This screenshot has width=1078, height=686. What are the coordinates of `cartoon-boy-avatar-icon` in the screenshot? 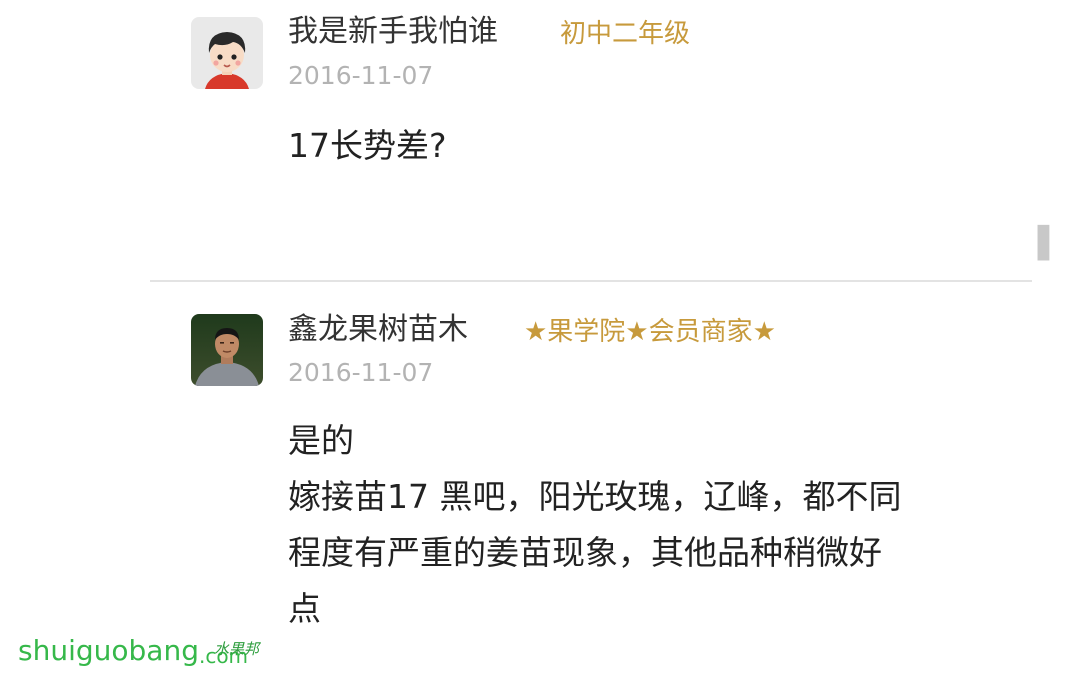 It's located at (227, 53).